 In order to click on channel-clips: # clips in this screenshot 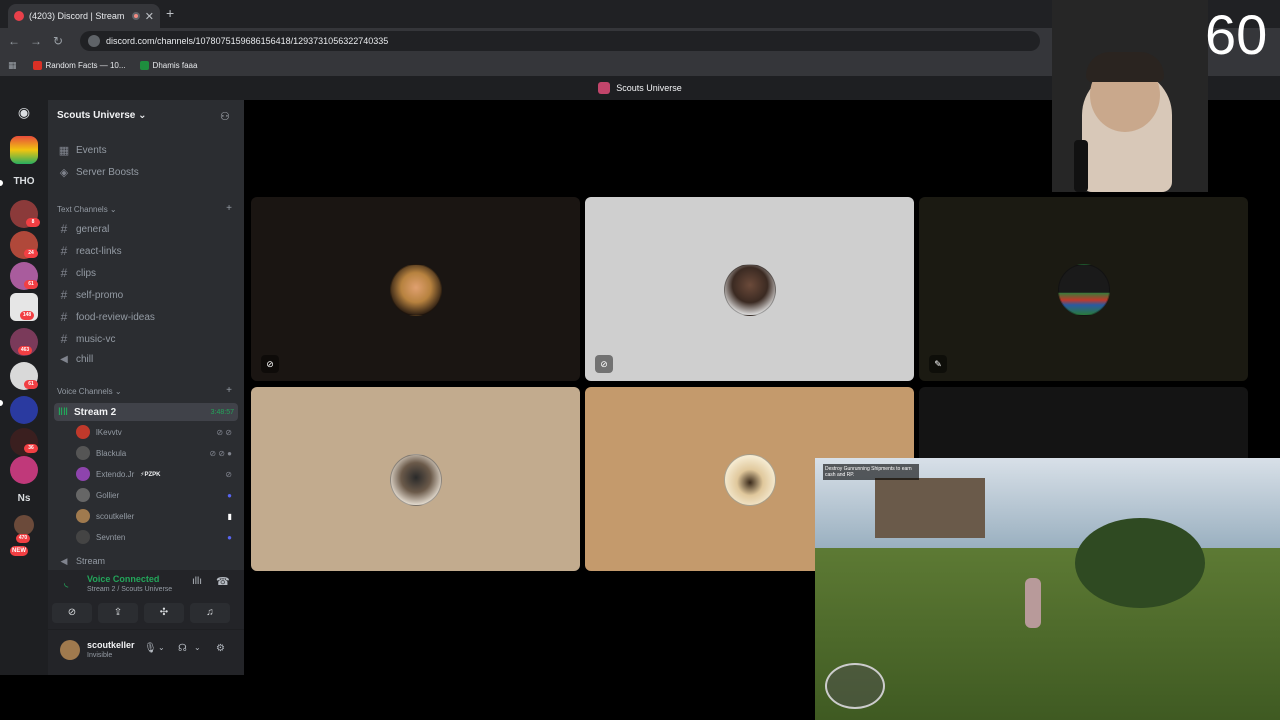, I will do `click(77, 273)`.